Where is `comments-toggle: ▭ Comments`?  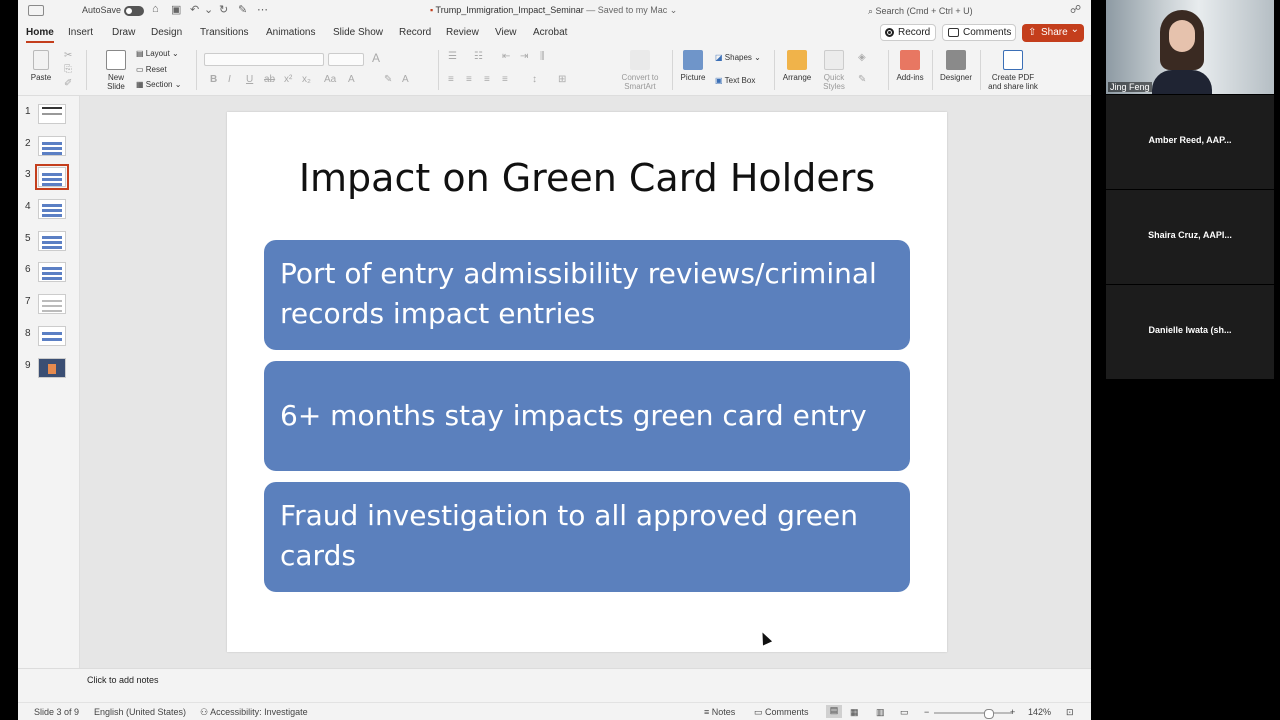 comments-toggle: ▭ Comments is located at coordinates (781, 712).